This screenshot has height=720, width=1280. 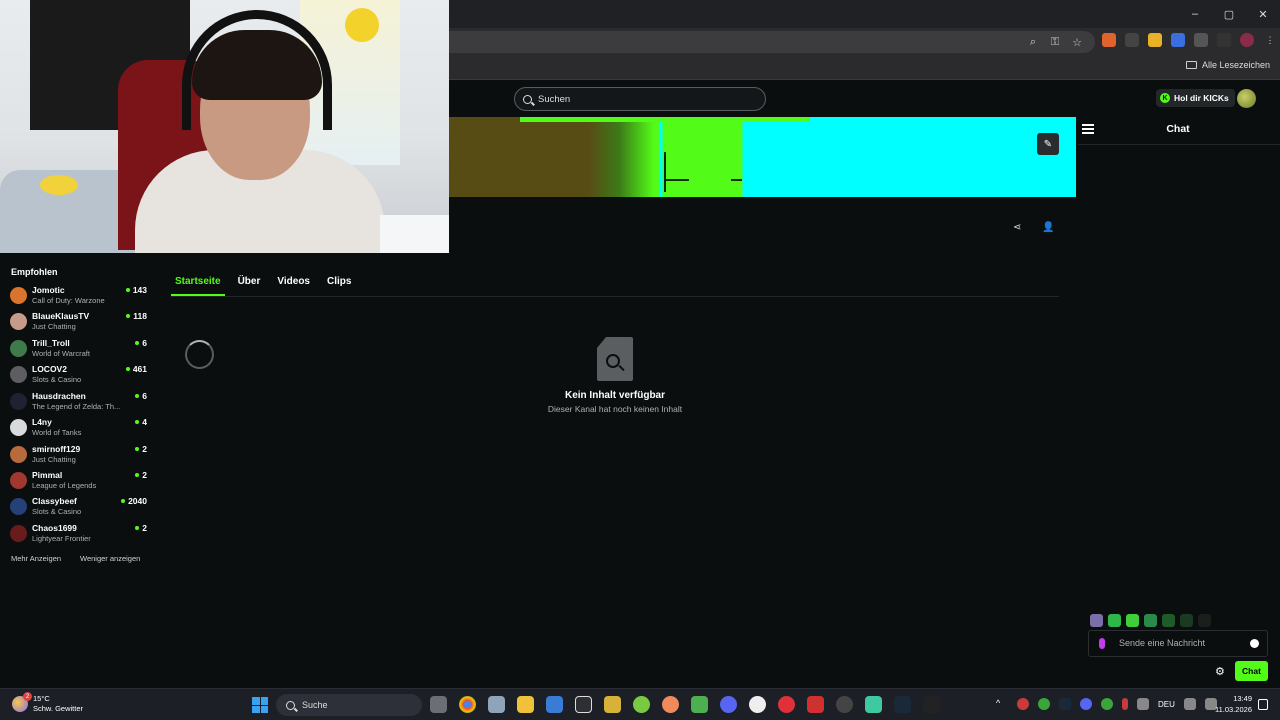 I want to click on microphone-icon, so click(x=1102, y=643).